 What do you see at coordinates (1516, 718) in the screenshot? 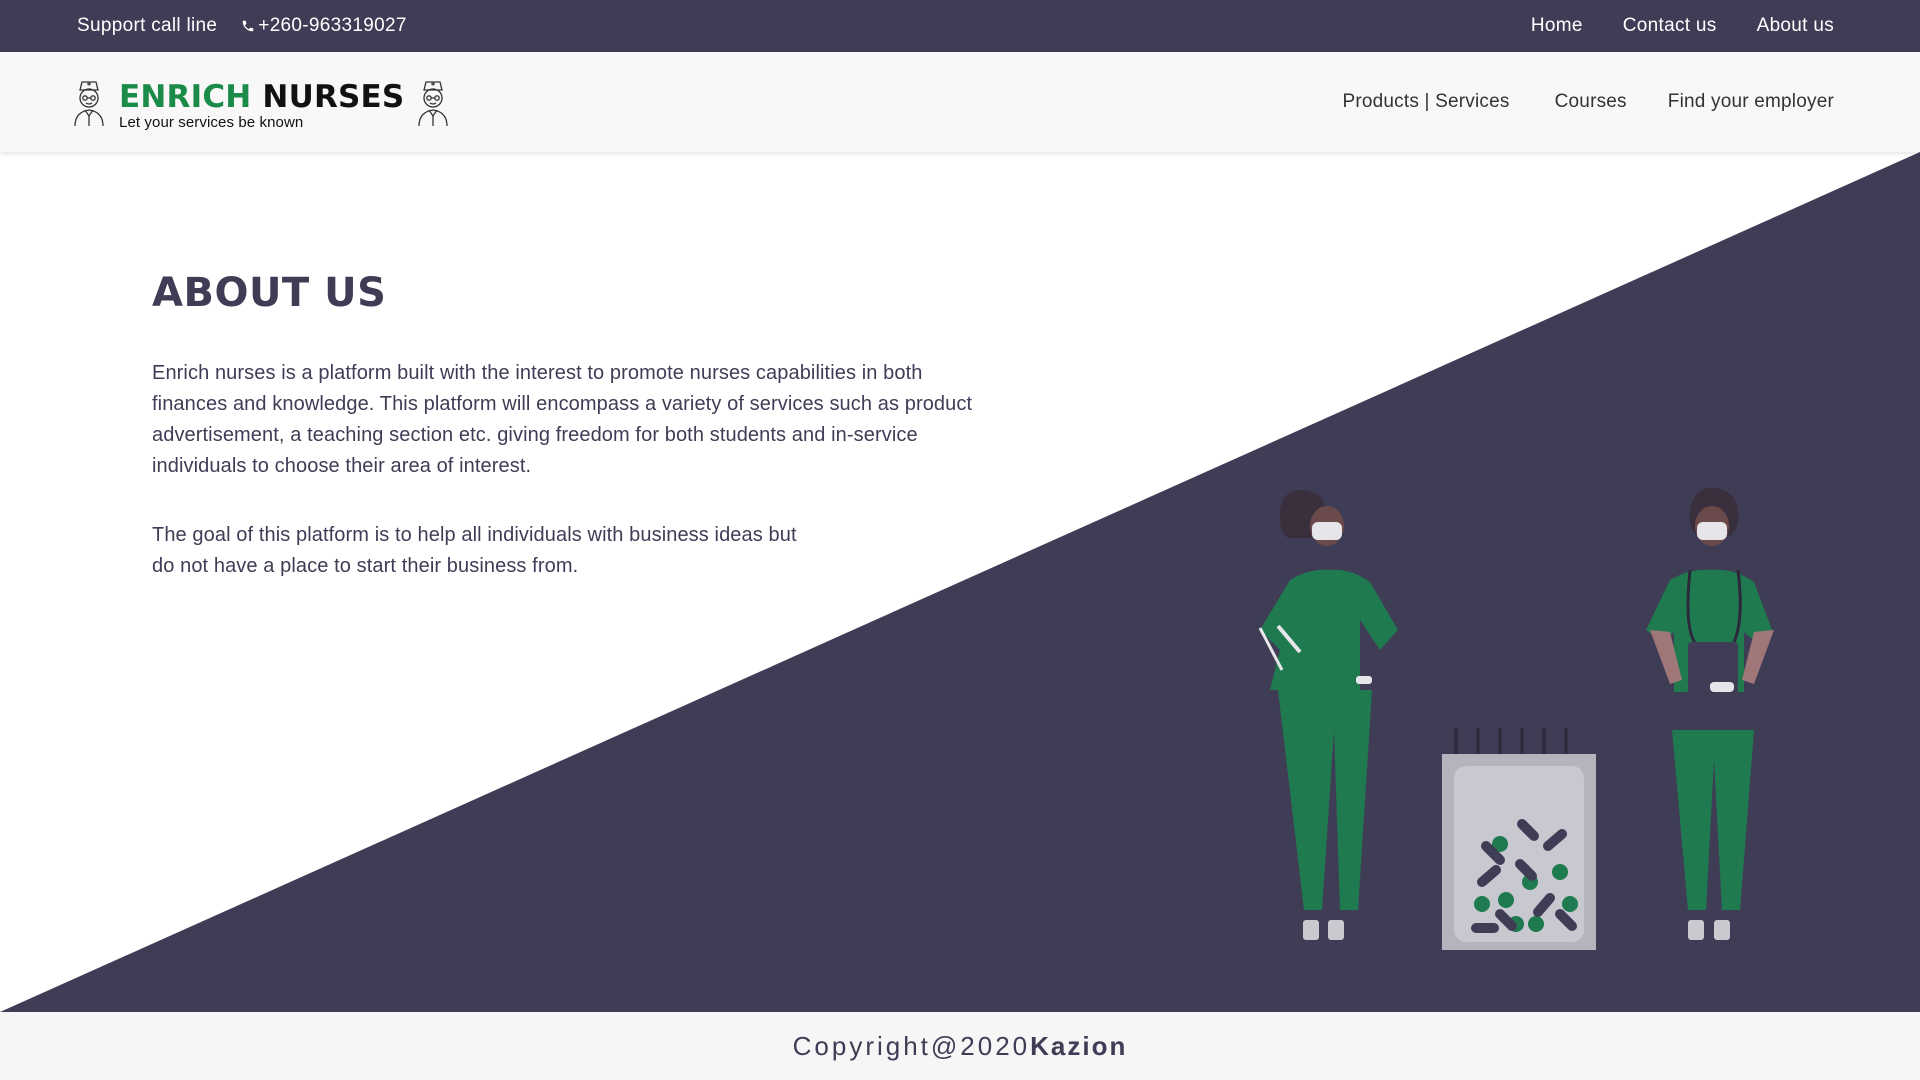
I see `nurses-illustration` at bounding box center [1516, 718].